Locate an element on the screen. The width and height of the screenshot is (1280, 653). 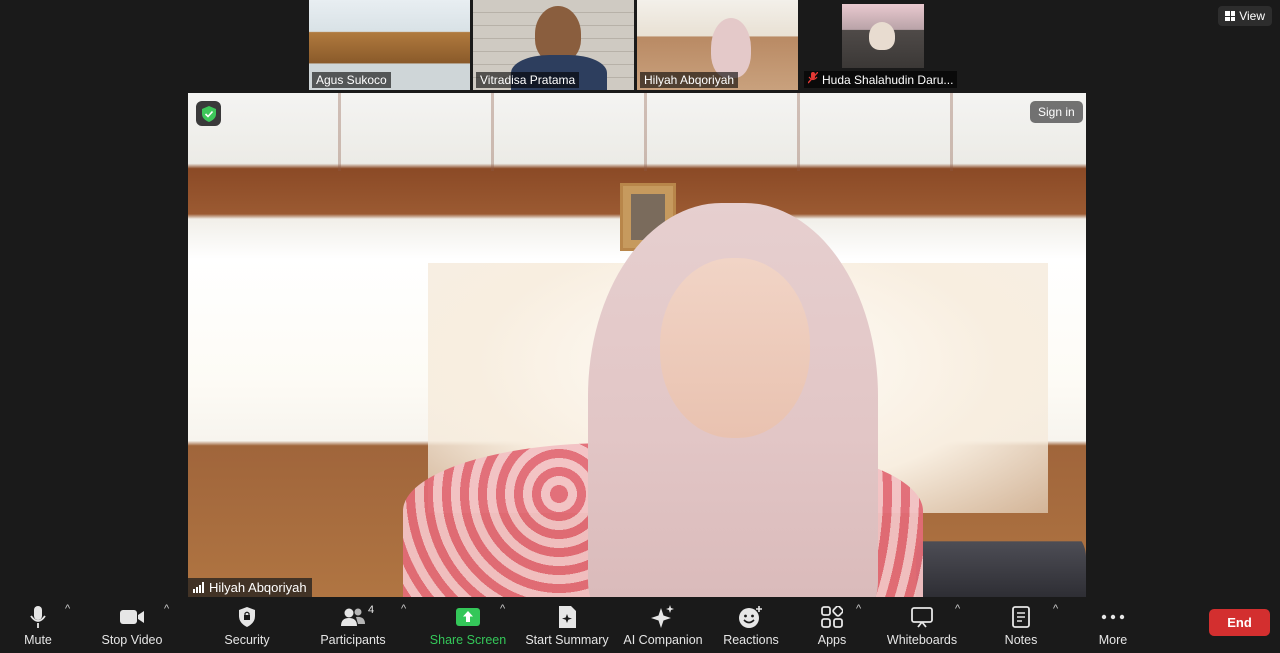
start-summary-button: Start Summary is located at coordinates (567, 625).